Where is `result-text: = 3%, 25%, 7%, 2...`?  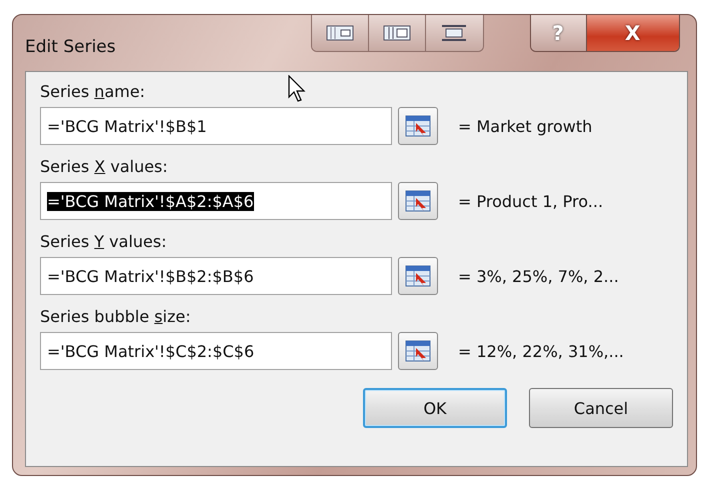
result-text: = 3%, 25%, 7%, 2... is located at coordinates (538, 276).